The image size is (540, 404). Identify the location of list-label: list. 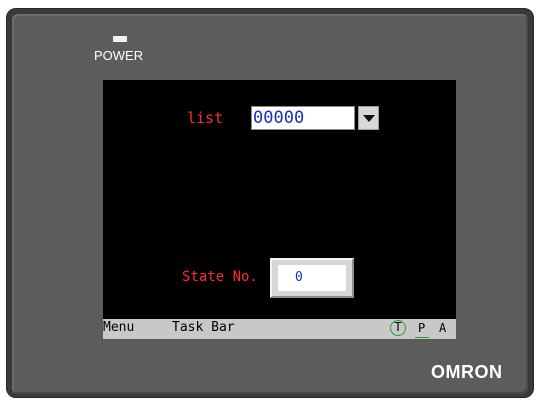
(205, 118).